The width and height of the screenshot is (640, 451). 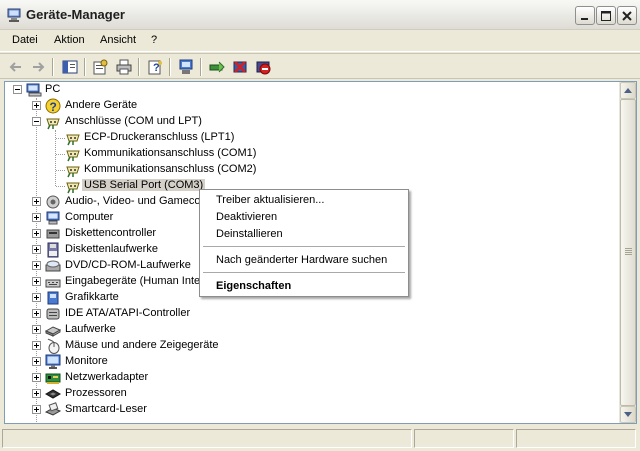 What do you see at coordinates (186, 67) in the screenshot?
I see `scan-hardware-icon` at bounding box center [186, 67].